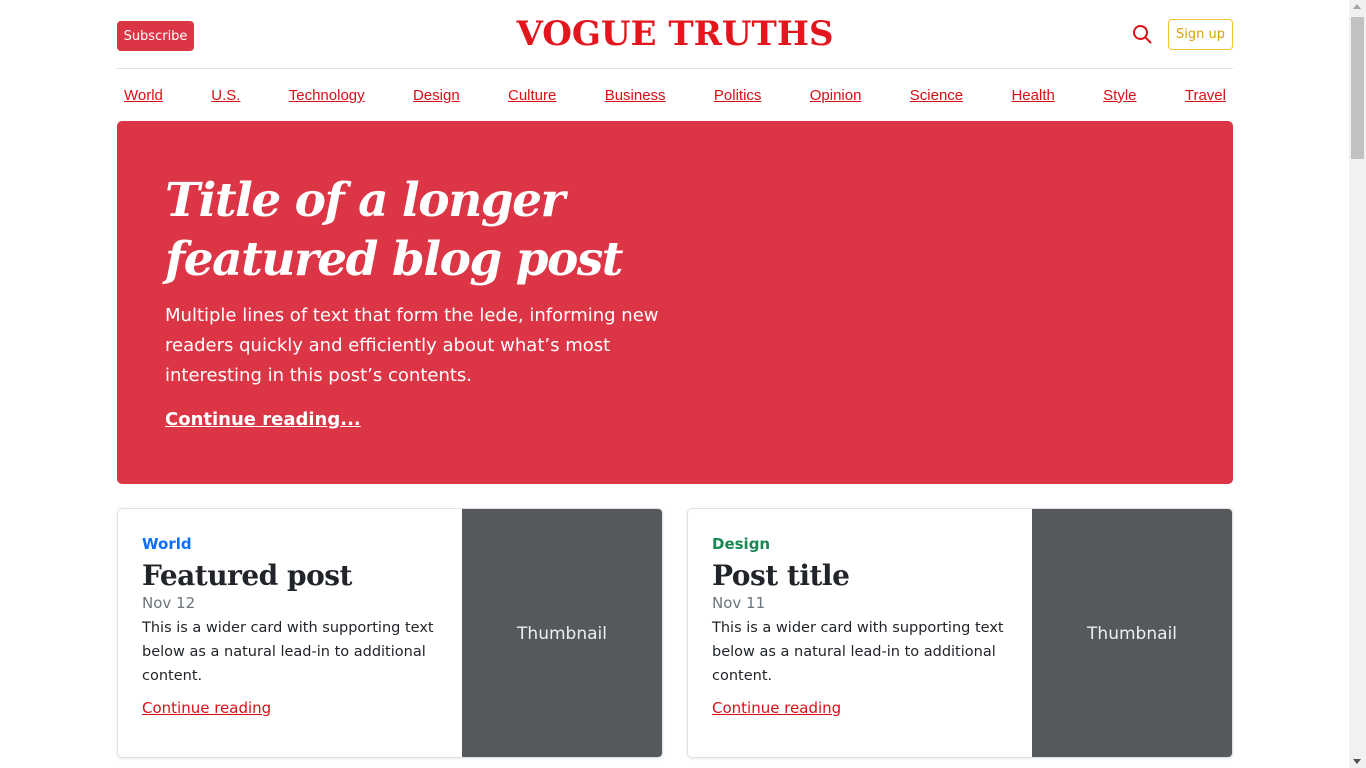  What do you see at coordinates (781, 575) in the screenshot?
I see `card-title: Post title` at bounding box center [781, 575].